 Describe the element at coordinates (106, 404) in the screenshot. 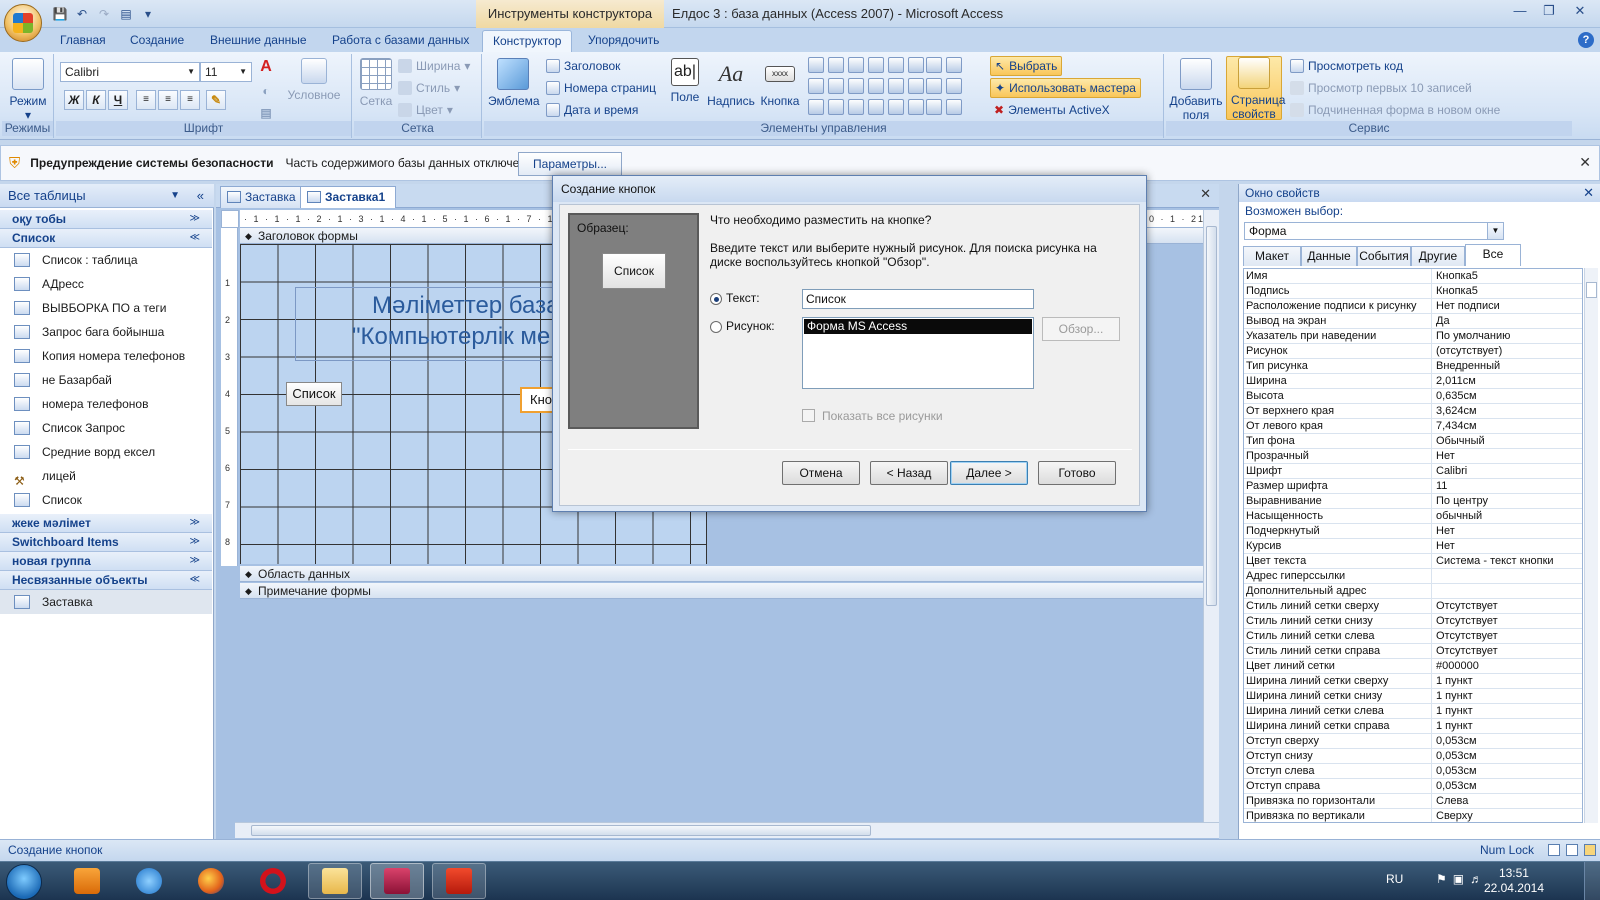

I see `nav-item: номера телефонов` at that location.